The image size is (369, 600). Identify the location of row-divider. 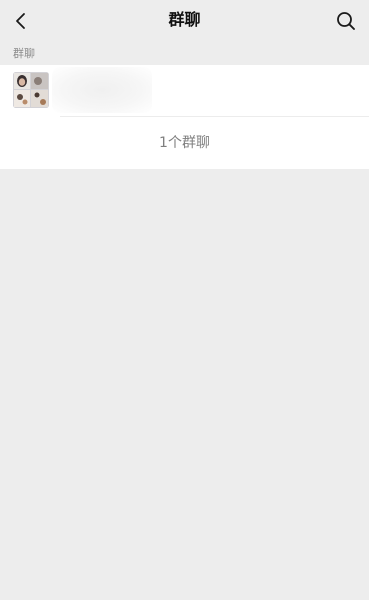
(214, 116).